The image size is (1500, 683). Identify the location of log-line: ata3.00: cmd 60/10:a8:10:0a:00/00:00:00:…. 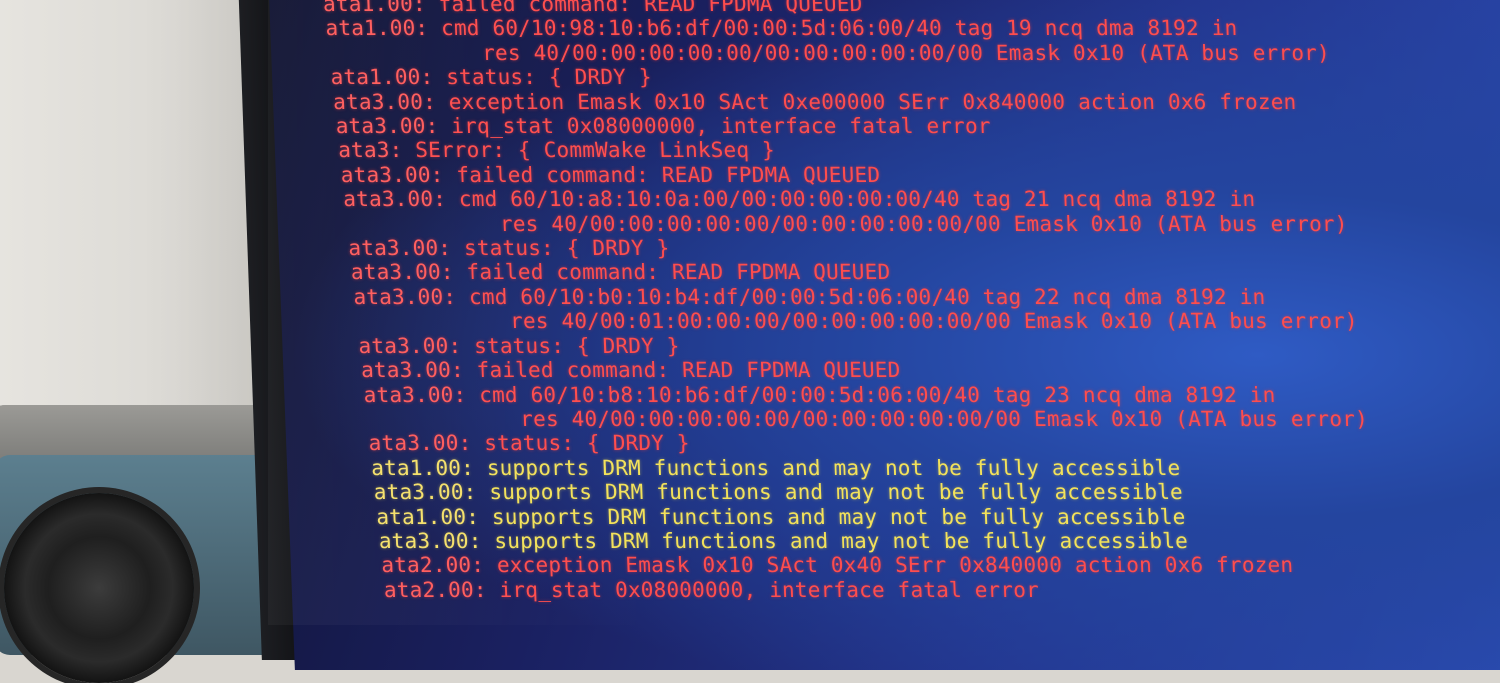
(831, 199).